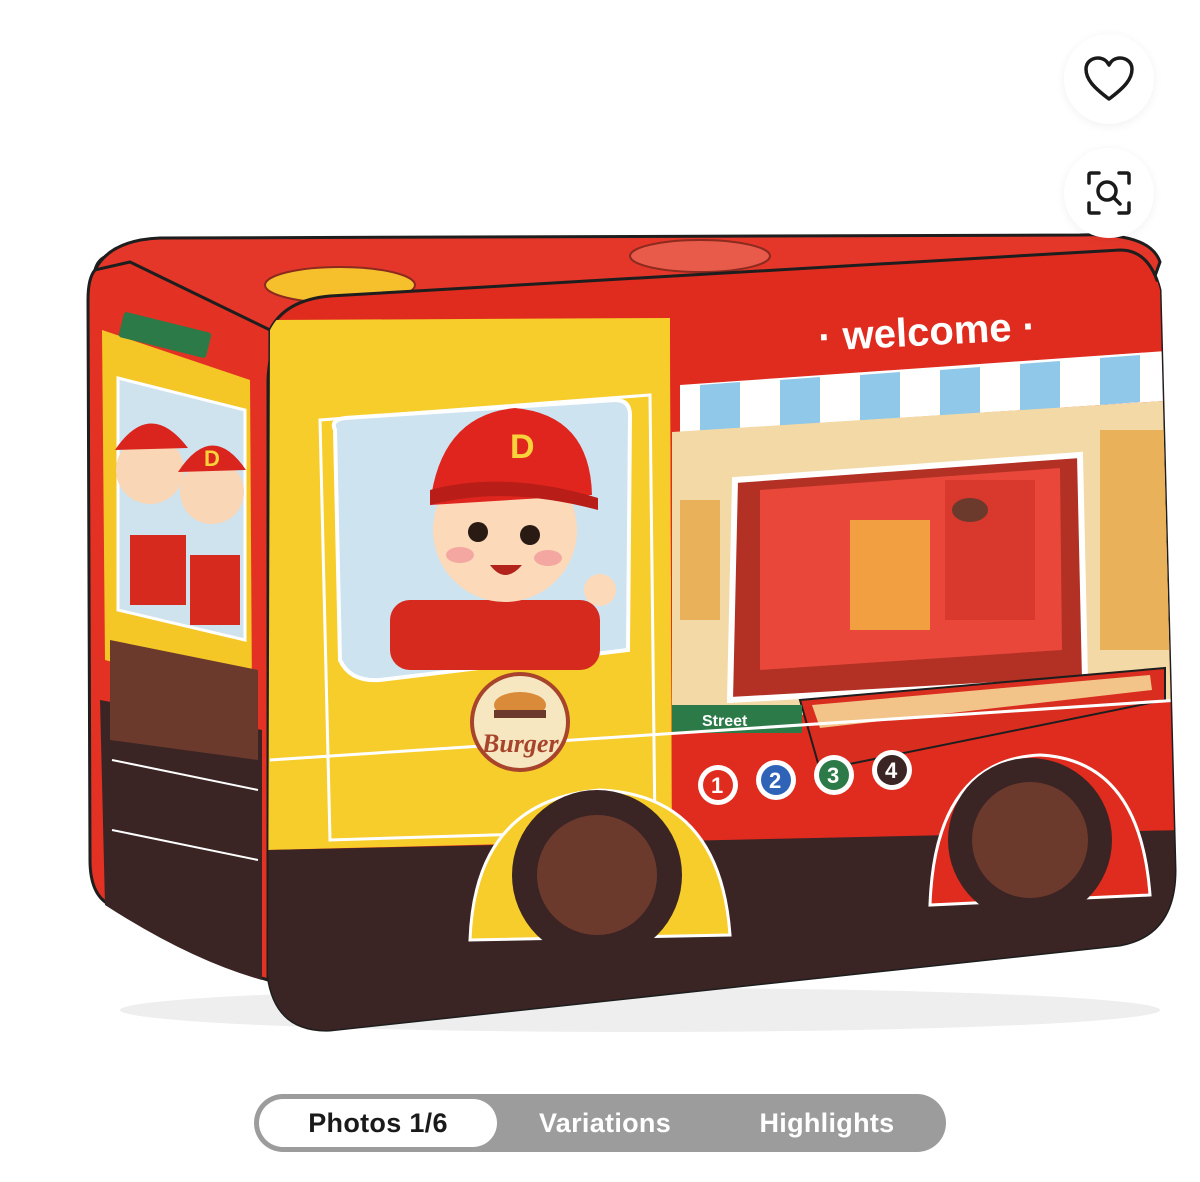 This screenshot has width=1200, height=1182. What do you see at coordinates (891, 770) in the screenshot?
I see `svg-text: 4` at bounding box center [891, 770].